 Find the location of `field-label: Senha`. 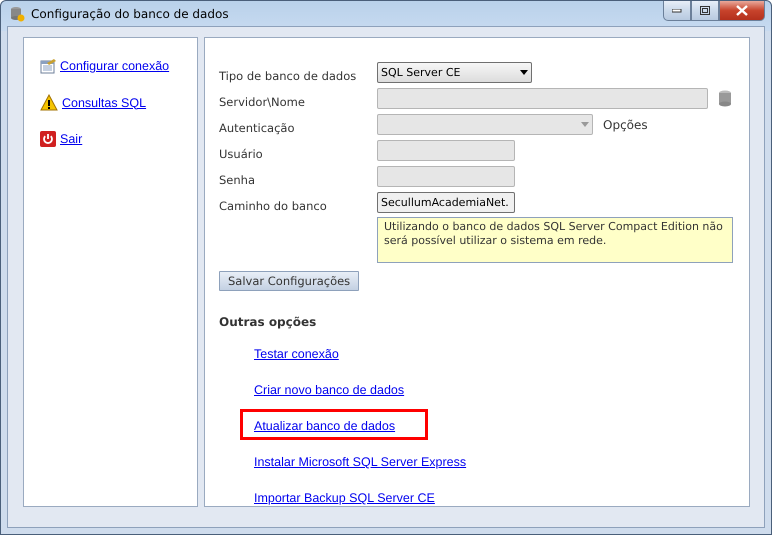

field-label: Senha is located at coordinates (237, 179).